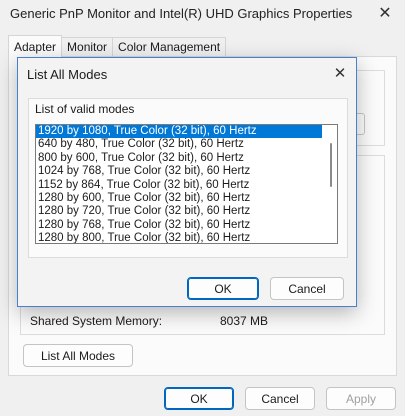  What do you see at coordinates (361, 398) in the screenshot?
I see `window-apply-button: Apply` at bounding box center [361, 398].